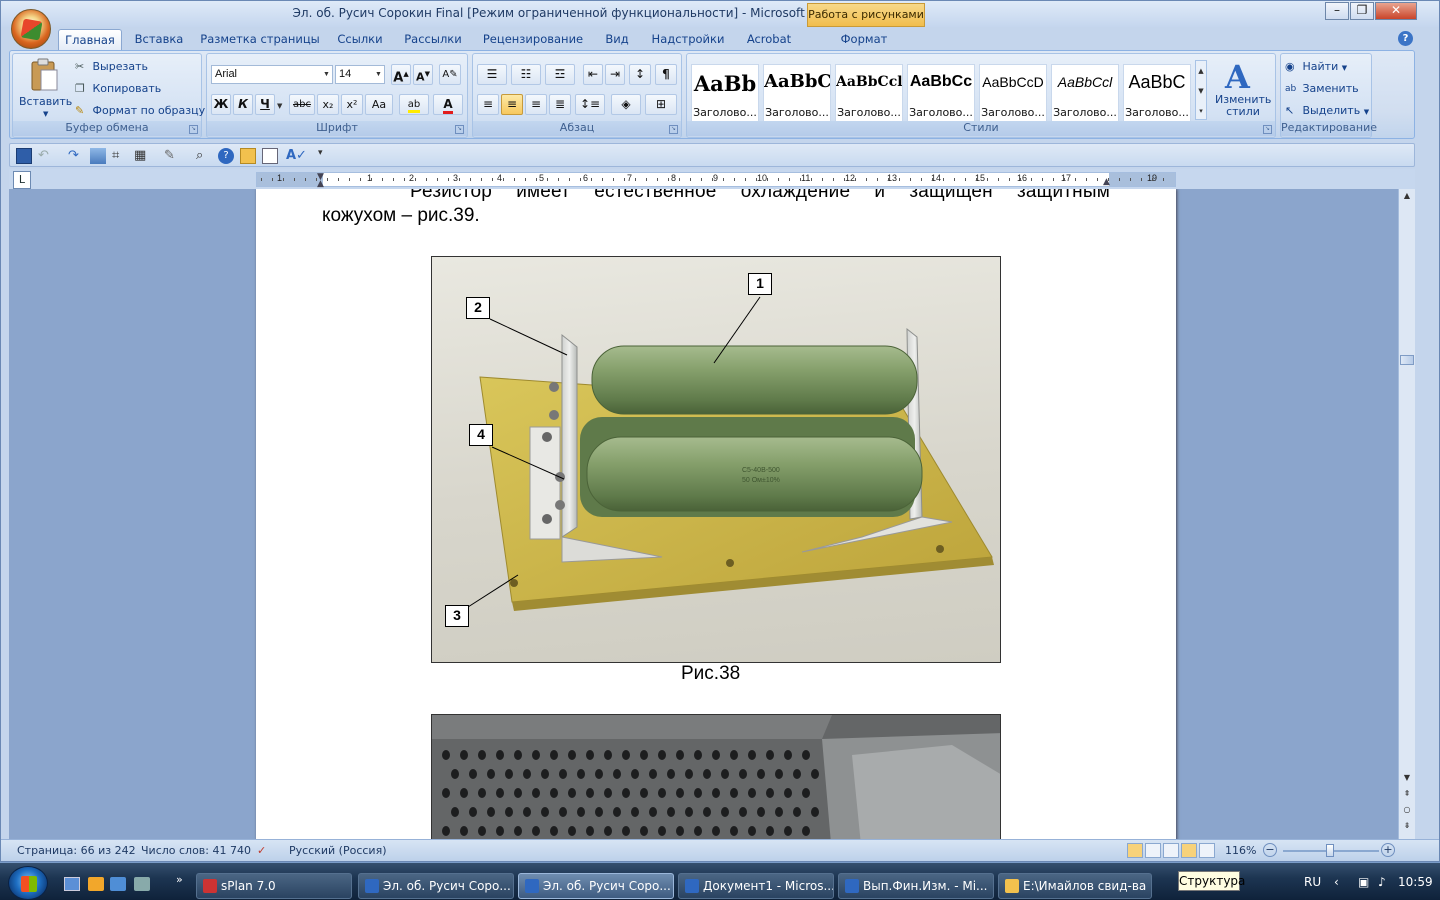 The width and height of the screenshot is (1440, 900). I want to click on outline-view-icon, so click(1189, 850).